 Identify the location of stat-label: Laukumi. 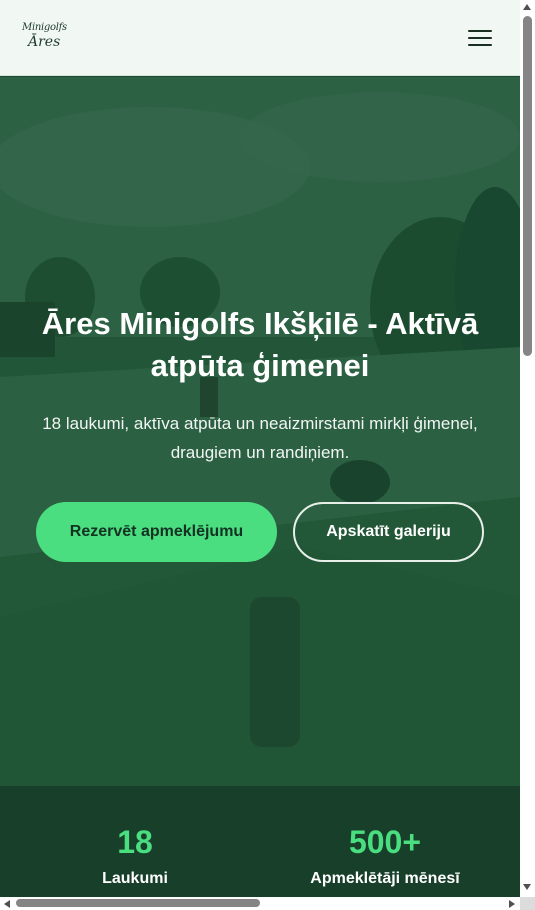
(135, 878).